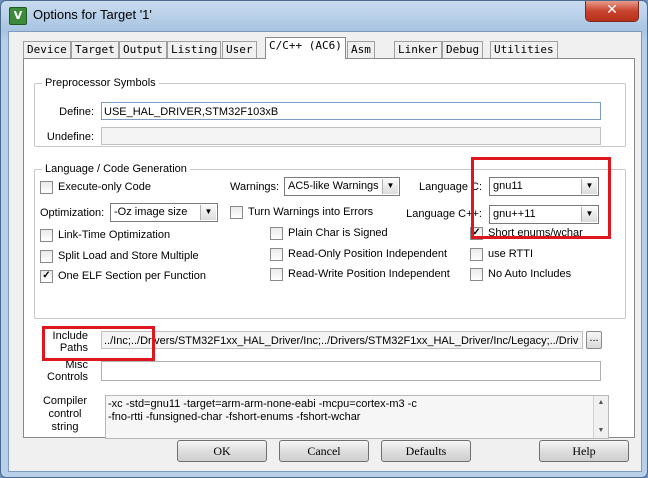  What do you see at coordinates (92, 14) in the screenshot?
I see `window-title: Options for Target '1'` at bounding box center [92, 14].